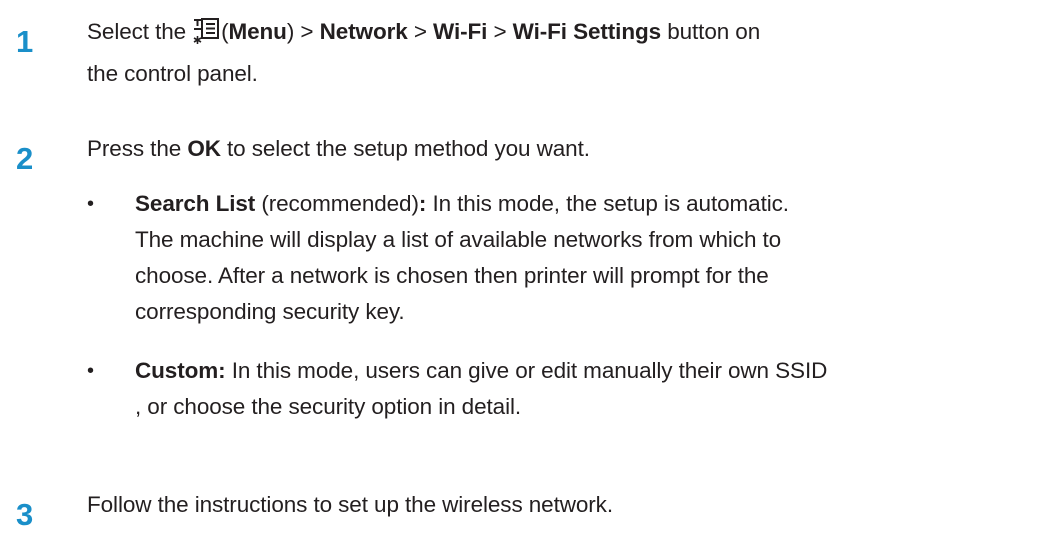 The width and height of the screenshot is (1038, 540). What do you see at coordinates (180, 370) in the screenshot?
I see `bullet-term: Custom:` at bounding box center [180, 370].